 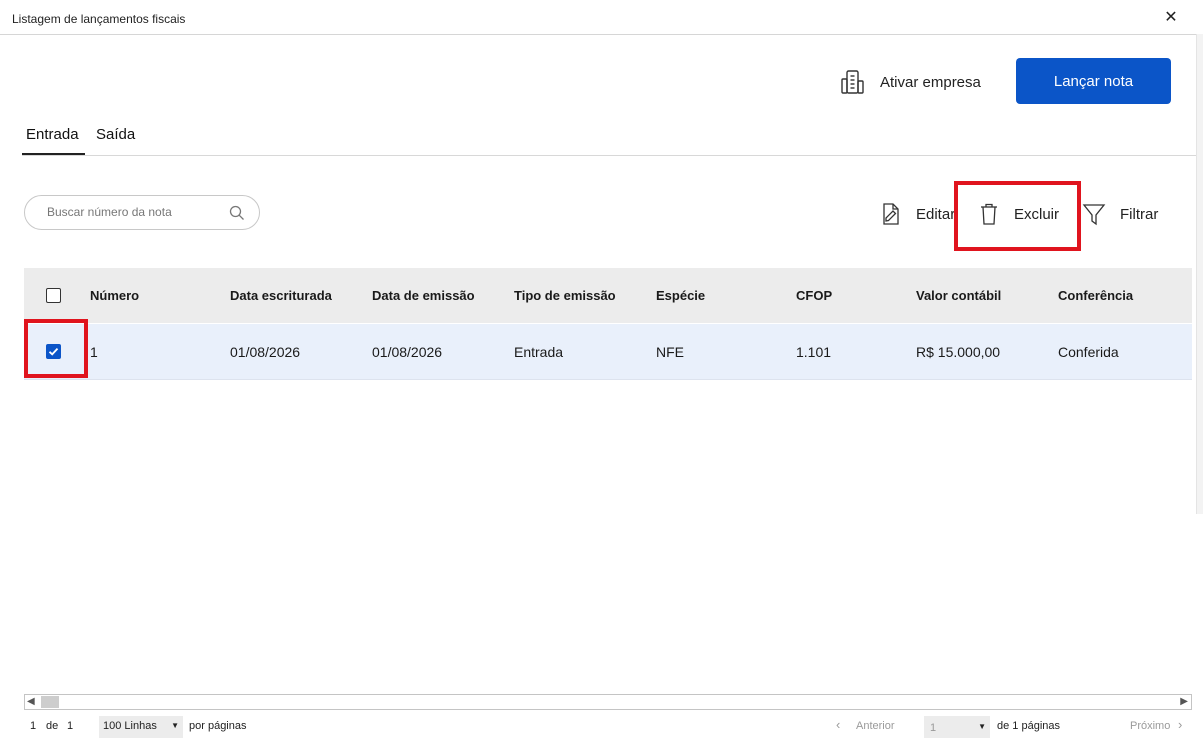 I want to click on filtrar-label: Filtrar, so click(x=1139, y=214).